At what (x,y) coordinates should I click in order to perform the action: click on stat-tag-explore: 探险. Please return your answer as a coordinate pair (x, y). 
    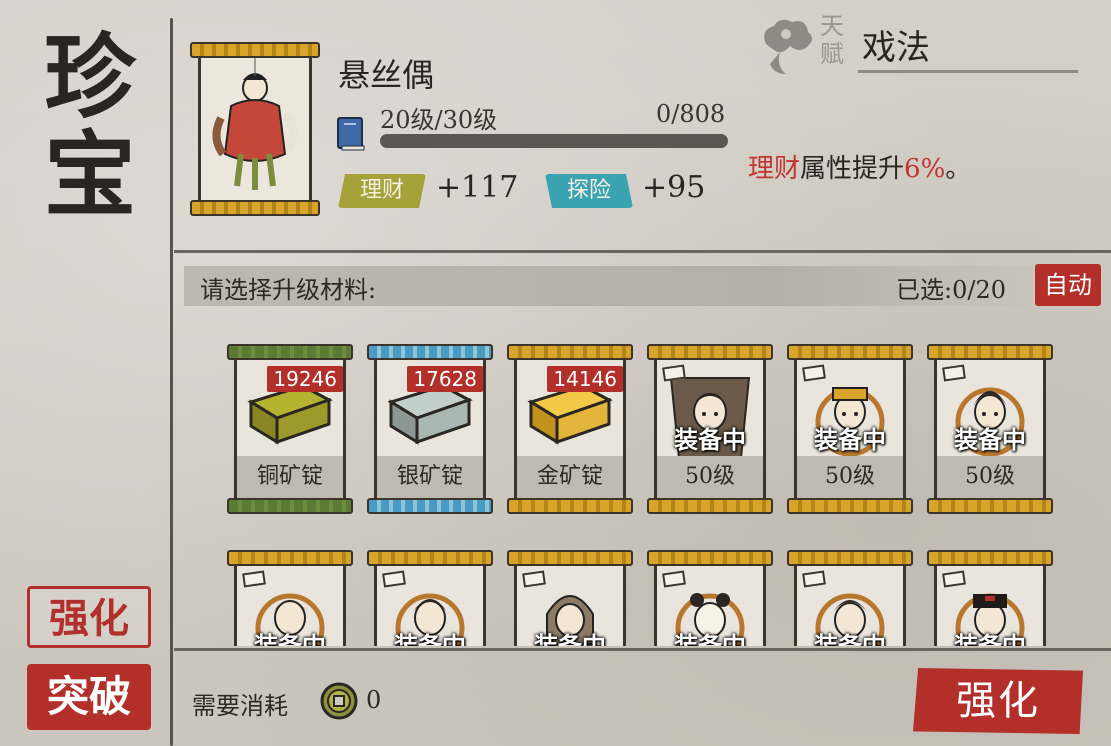
    Looking at the image, I should click on (589, 191).